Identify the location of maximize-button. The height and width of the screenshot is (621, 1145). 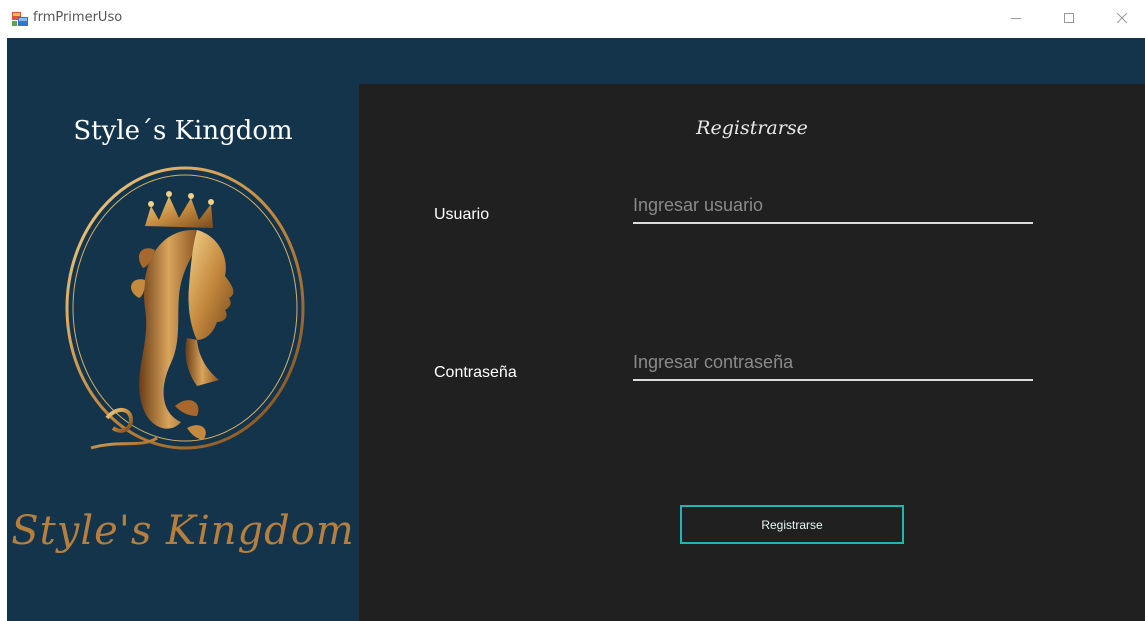
(1069, 18).